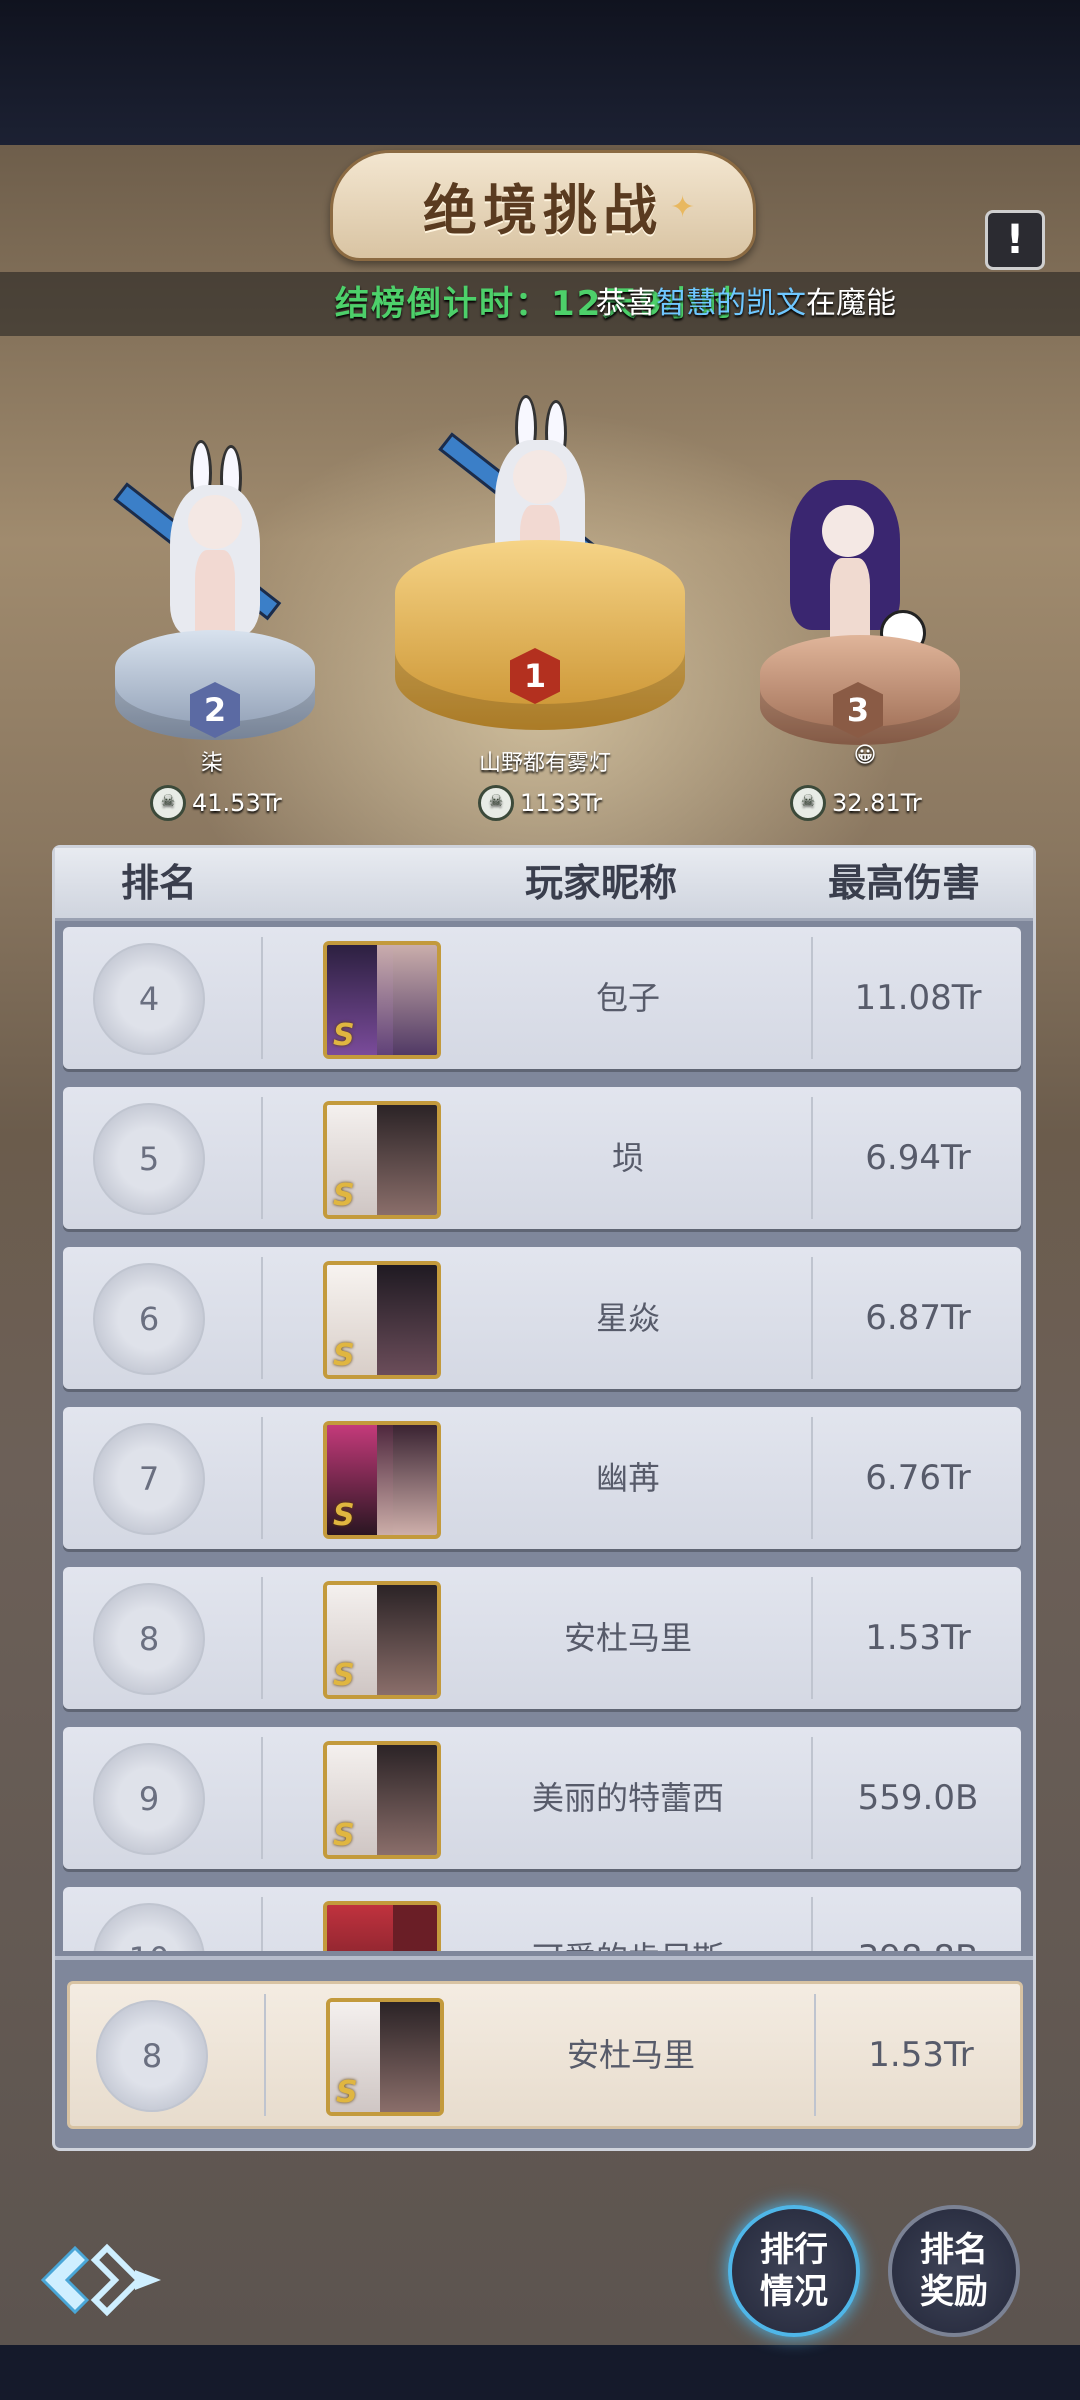 The height and width of the screenshot is (2400, 1080). I want to click on back-logo-icon, so click(100, 2280).